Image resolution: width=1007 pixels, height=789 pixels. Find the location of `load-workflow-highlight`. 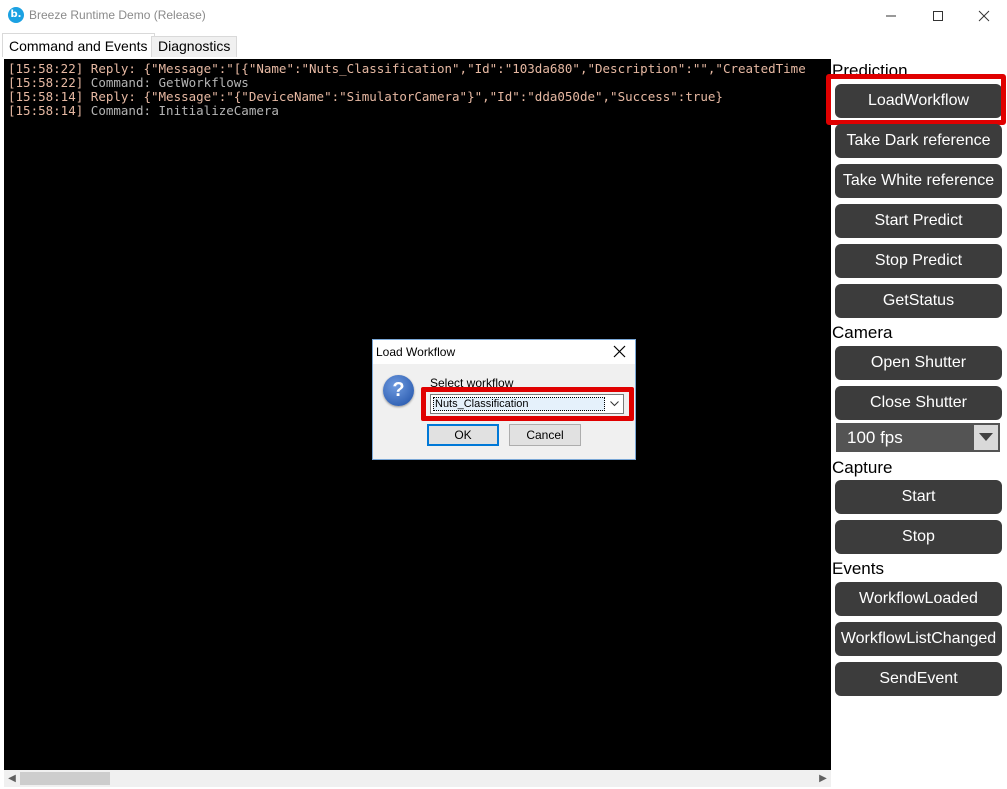

load-workflow-highlight is located at coordinates (916, 99).